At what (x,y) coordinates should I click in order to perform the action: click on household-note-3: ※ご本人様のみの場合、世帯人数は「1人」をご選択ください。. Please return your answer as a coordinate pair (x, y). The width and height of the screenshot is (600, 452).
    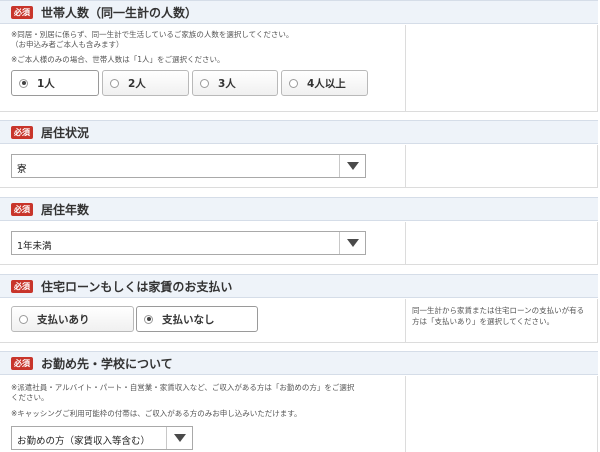
    Looking at the image, I should click on (118, 59).